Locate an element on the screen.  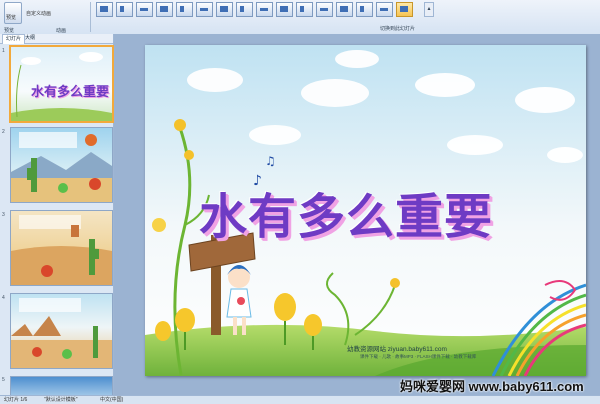
watermark-text: 妈咪爱婴网 www.baby611.com is located at coordinates (492, 386).